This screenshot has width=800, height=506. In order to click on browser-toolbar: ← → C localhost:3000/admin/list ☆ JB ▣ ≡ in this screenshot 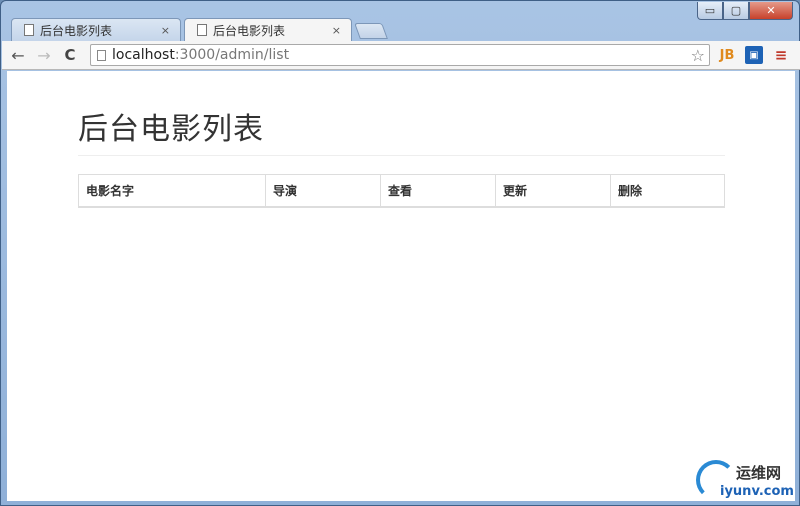, I will do `click(401, 55)`.